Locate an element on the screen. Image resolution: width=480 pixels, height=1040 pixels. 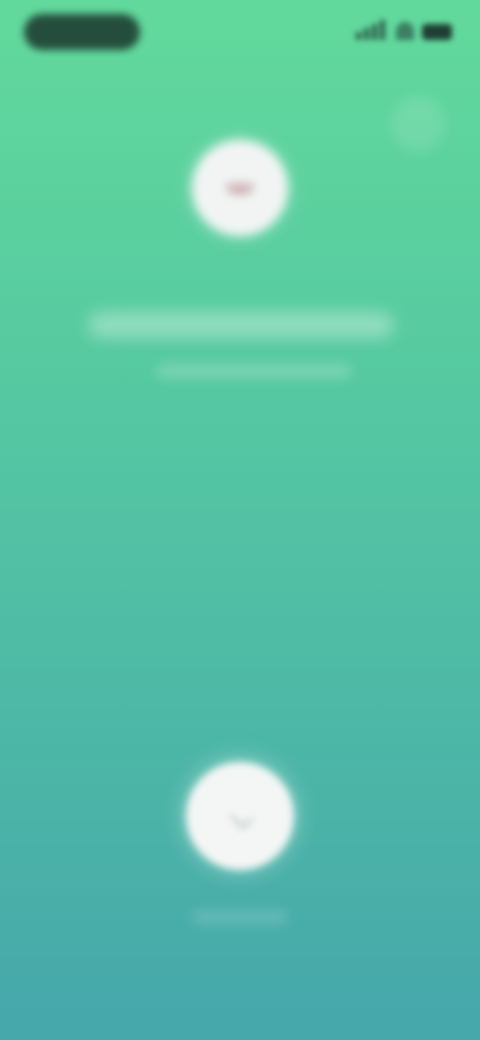
call-action-button is located at coordinates (240, 816).